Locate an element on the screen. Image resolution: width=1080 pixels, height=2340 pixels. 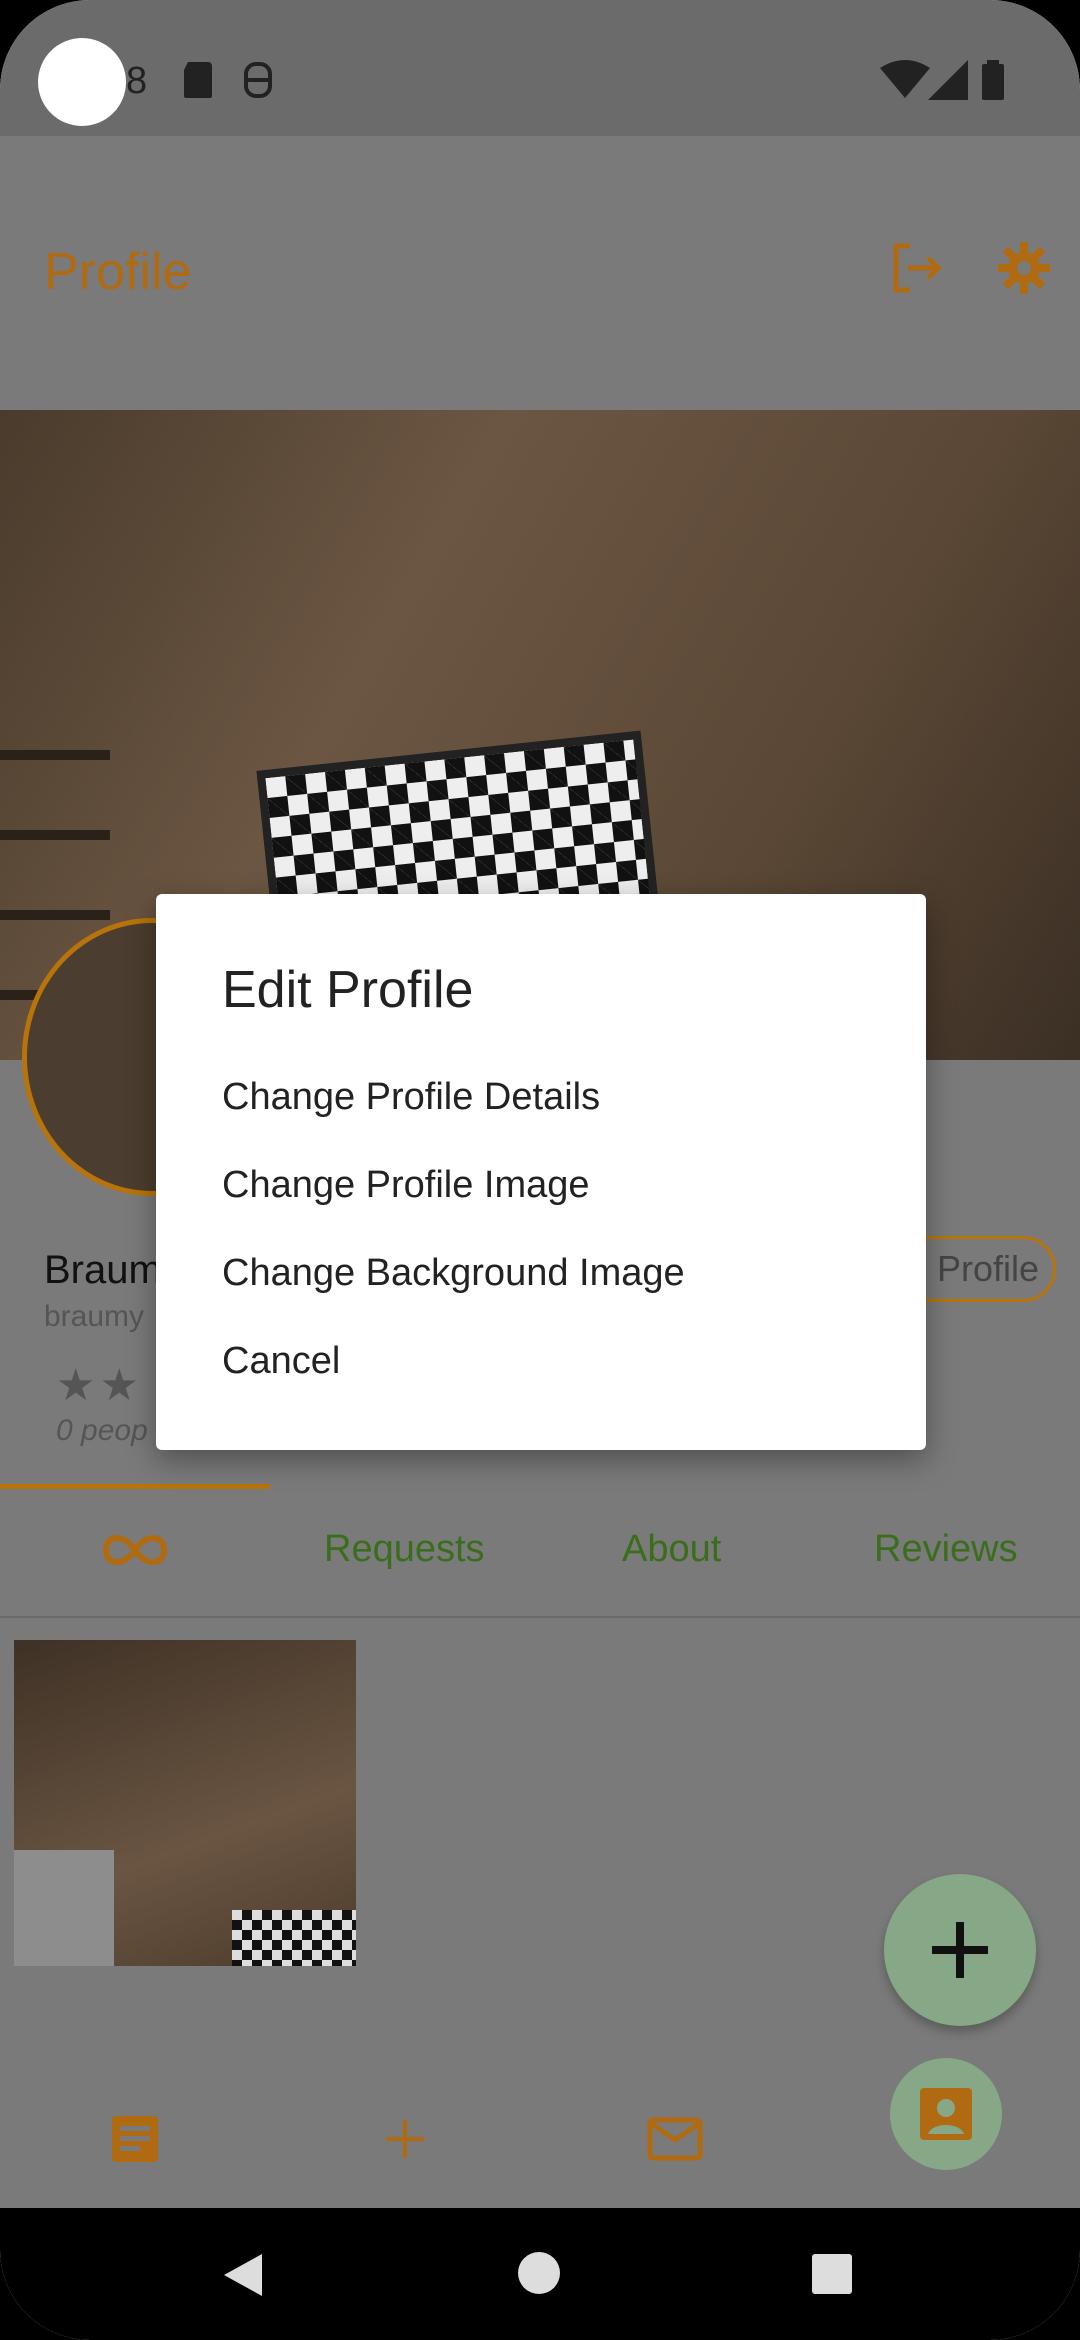
logout-icon is located at coordinates (916, 268).